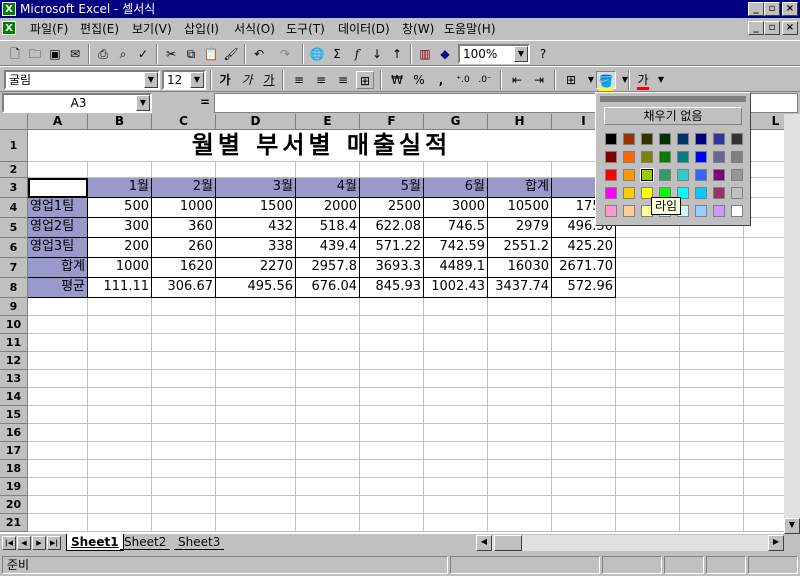 The image size is (800, 576). I want to click on cell-d12, so click(256, 361).